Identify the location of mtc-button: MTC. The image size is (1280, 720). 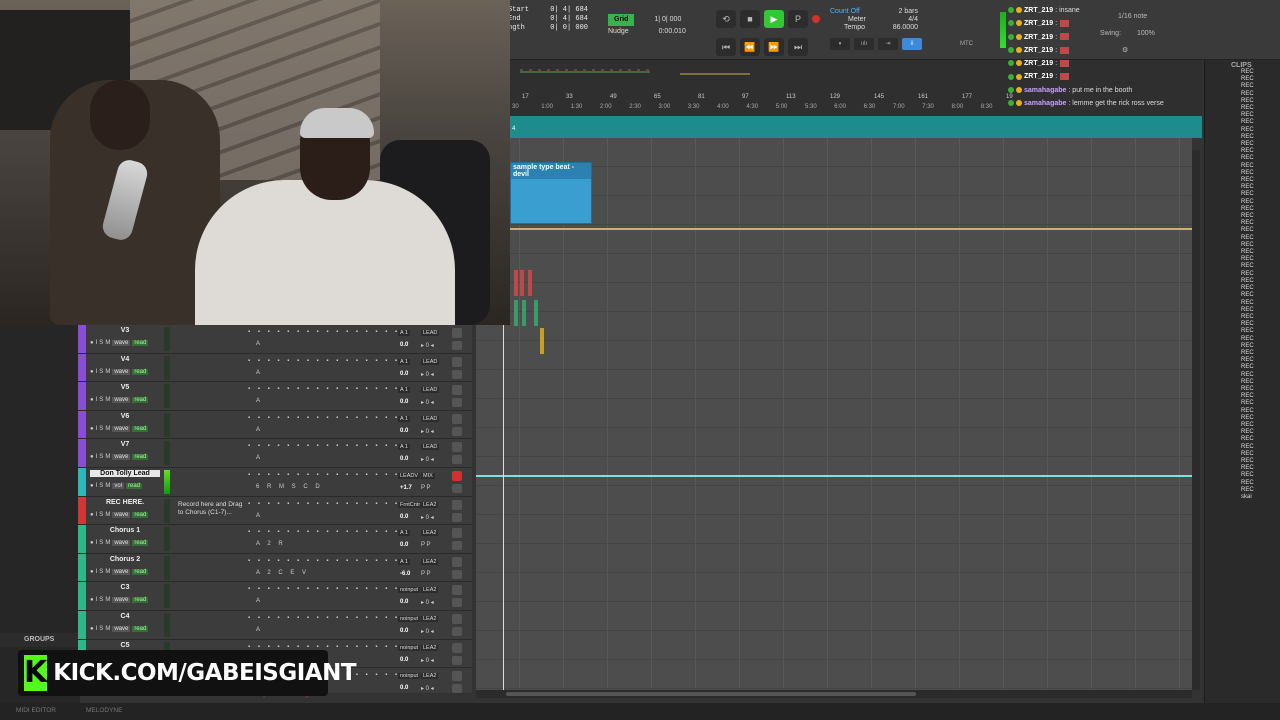
(966, 44).